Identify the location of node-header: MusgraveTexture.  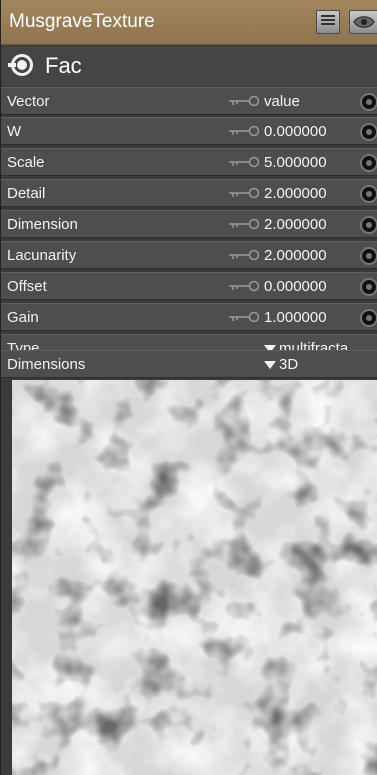
(189, 22).